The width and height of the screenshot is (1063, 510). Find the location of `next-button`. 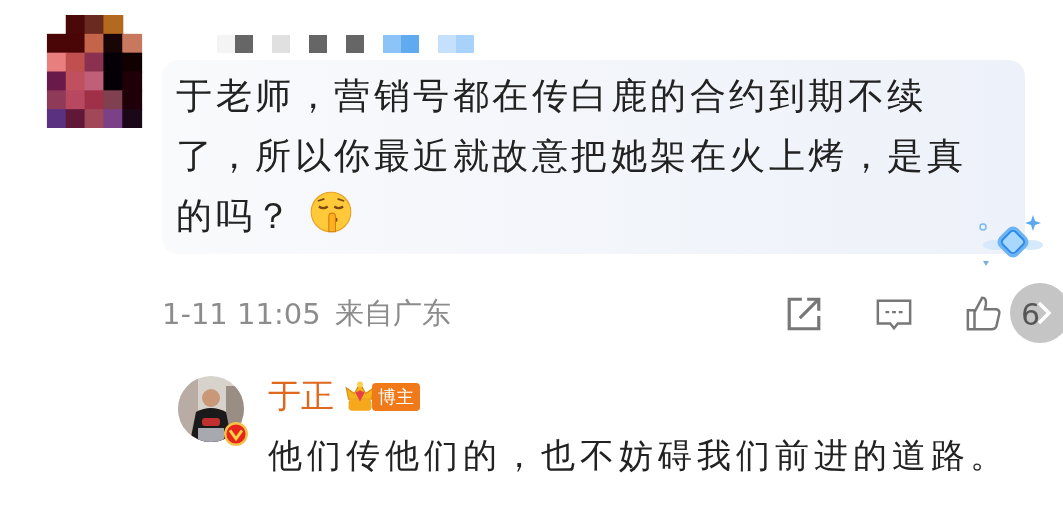

next-button is located at coordinates (1036, 313).